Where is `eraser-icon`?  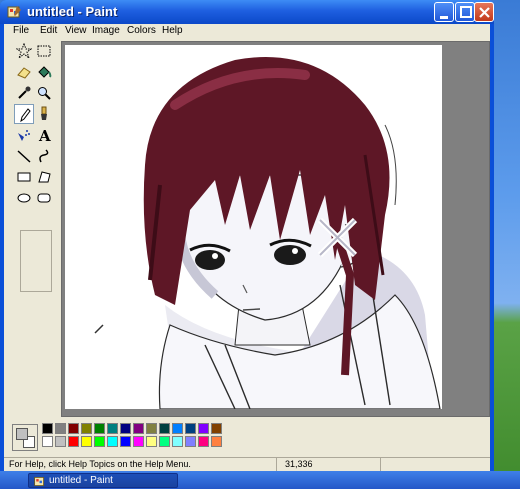 eraser-icon is located at coordinates (24, 73).